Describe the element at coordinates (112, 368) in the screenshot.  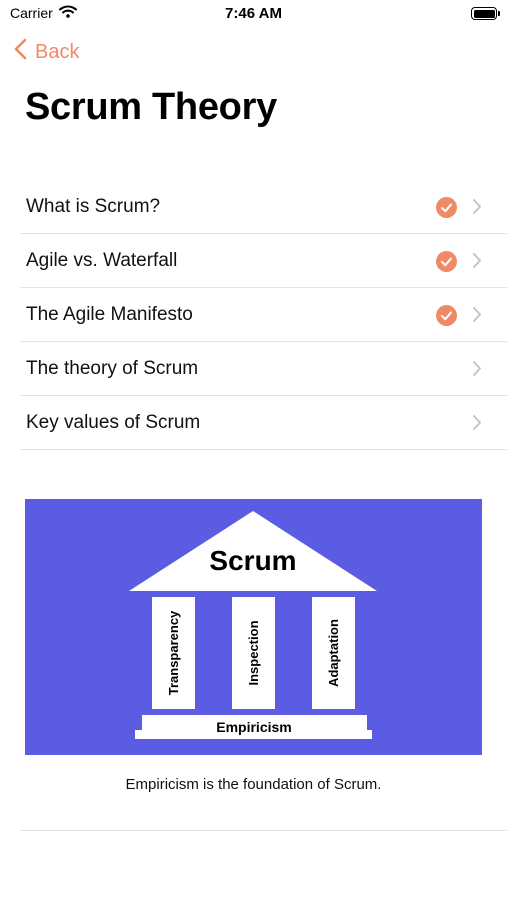
I see `list-item-label: The theory of Scrum` at that location.